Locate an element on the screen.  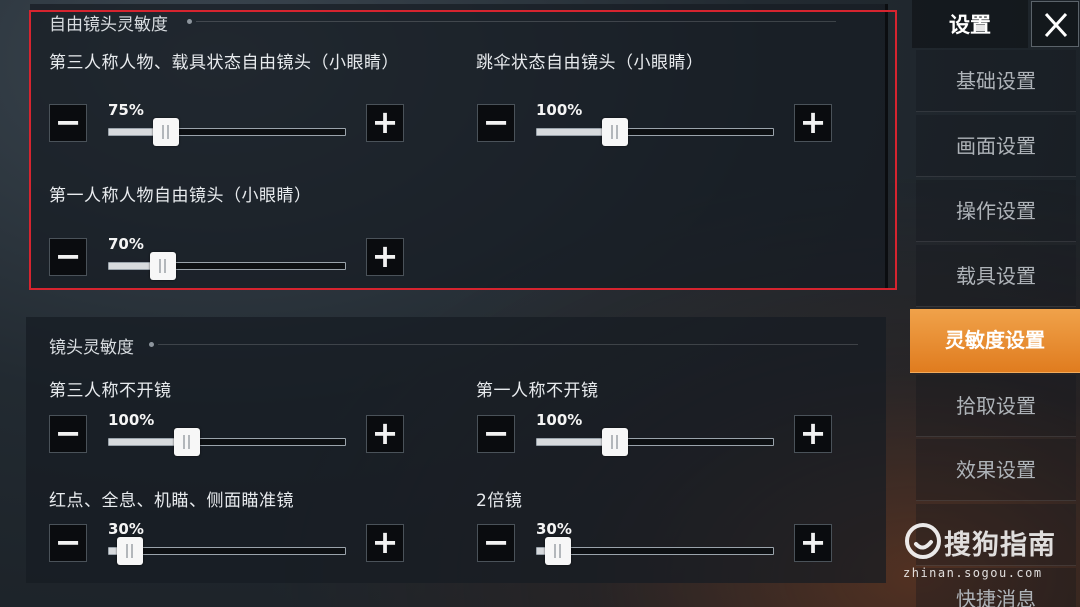
sogou-logo-icon is located at coordinates (923, 541).